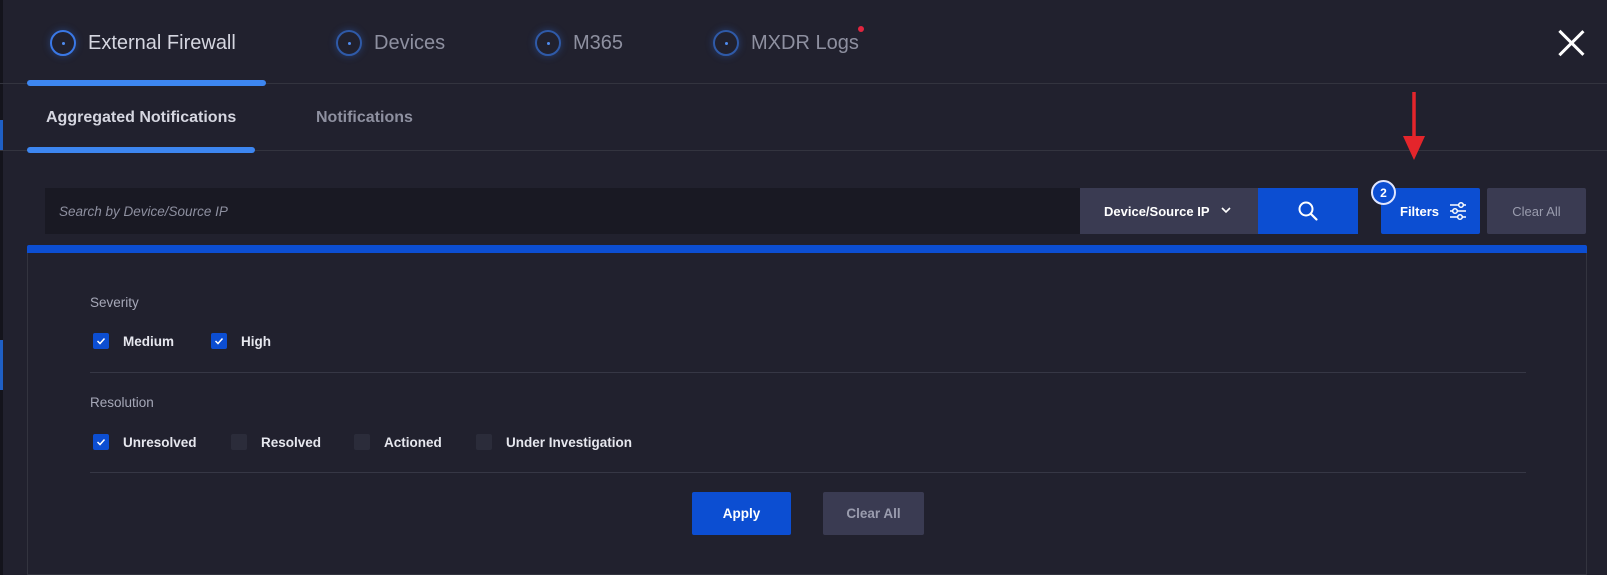  Describe the element at coordinates (1458, 211) in the screenshot. I see `sliders-icon` at that location.